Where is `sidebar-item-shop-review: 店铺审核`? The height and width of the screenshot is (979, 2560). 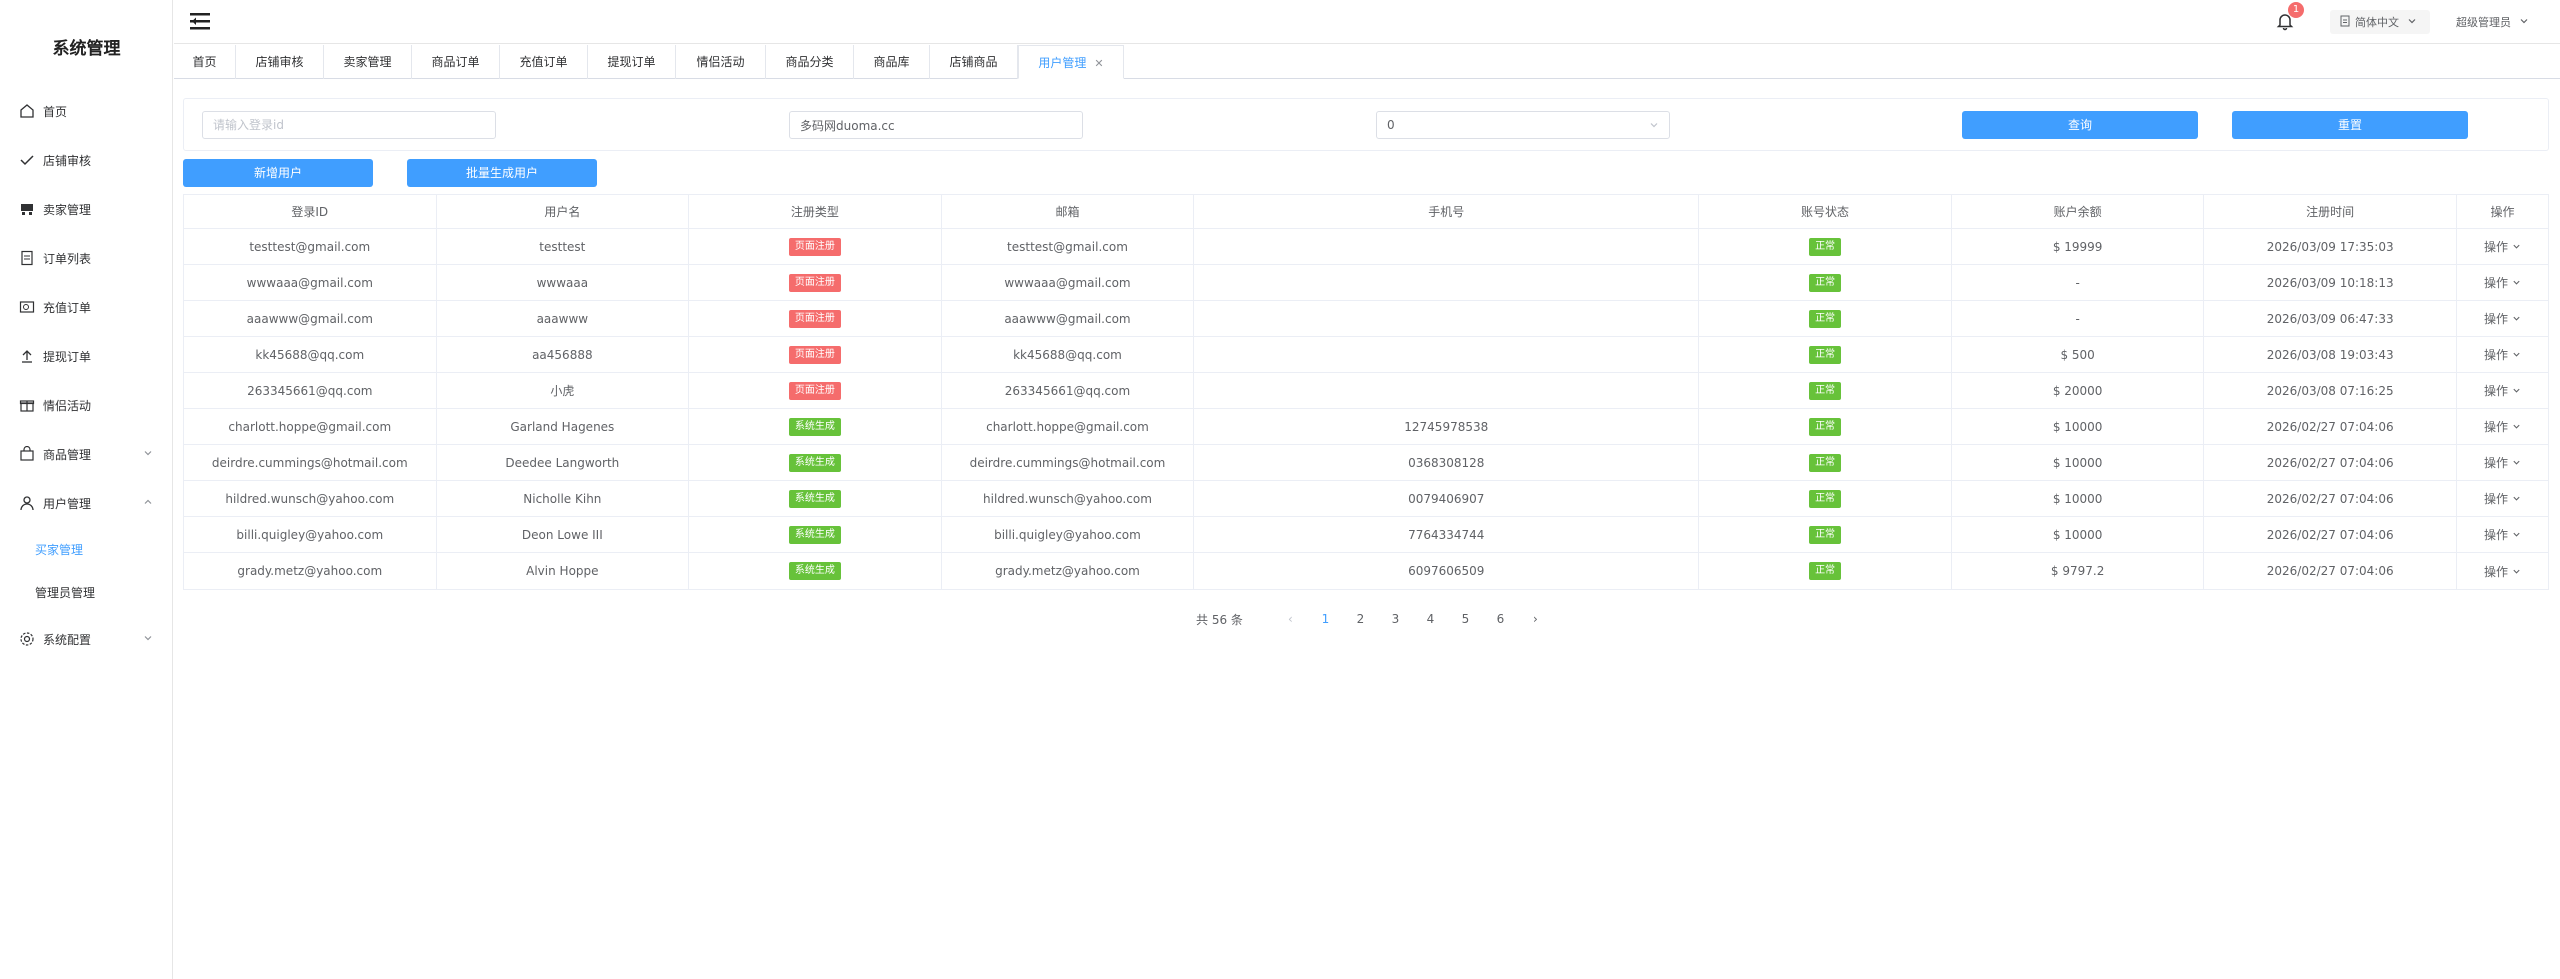 sidebar-item-shop-review: 店铺审核 is located at coordinates (86, 160).